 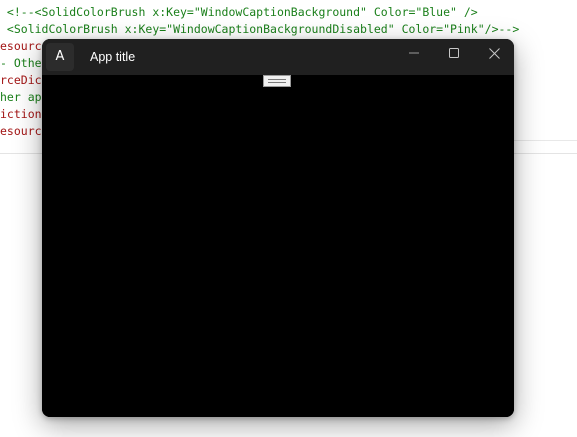 What do you see at coordinates (21, 63) in the screenshot?
I see `code-line-4: - Othe` at bounding box center [21, 63].